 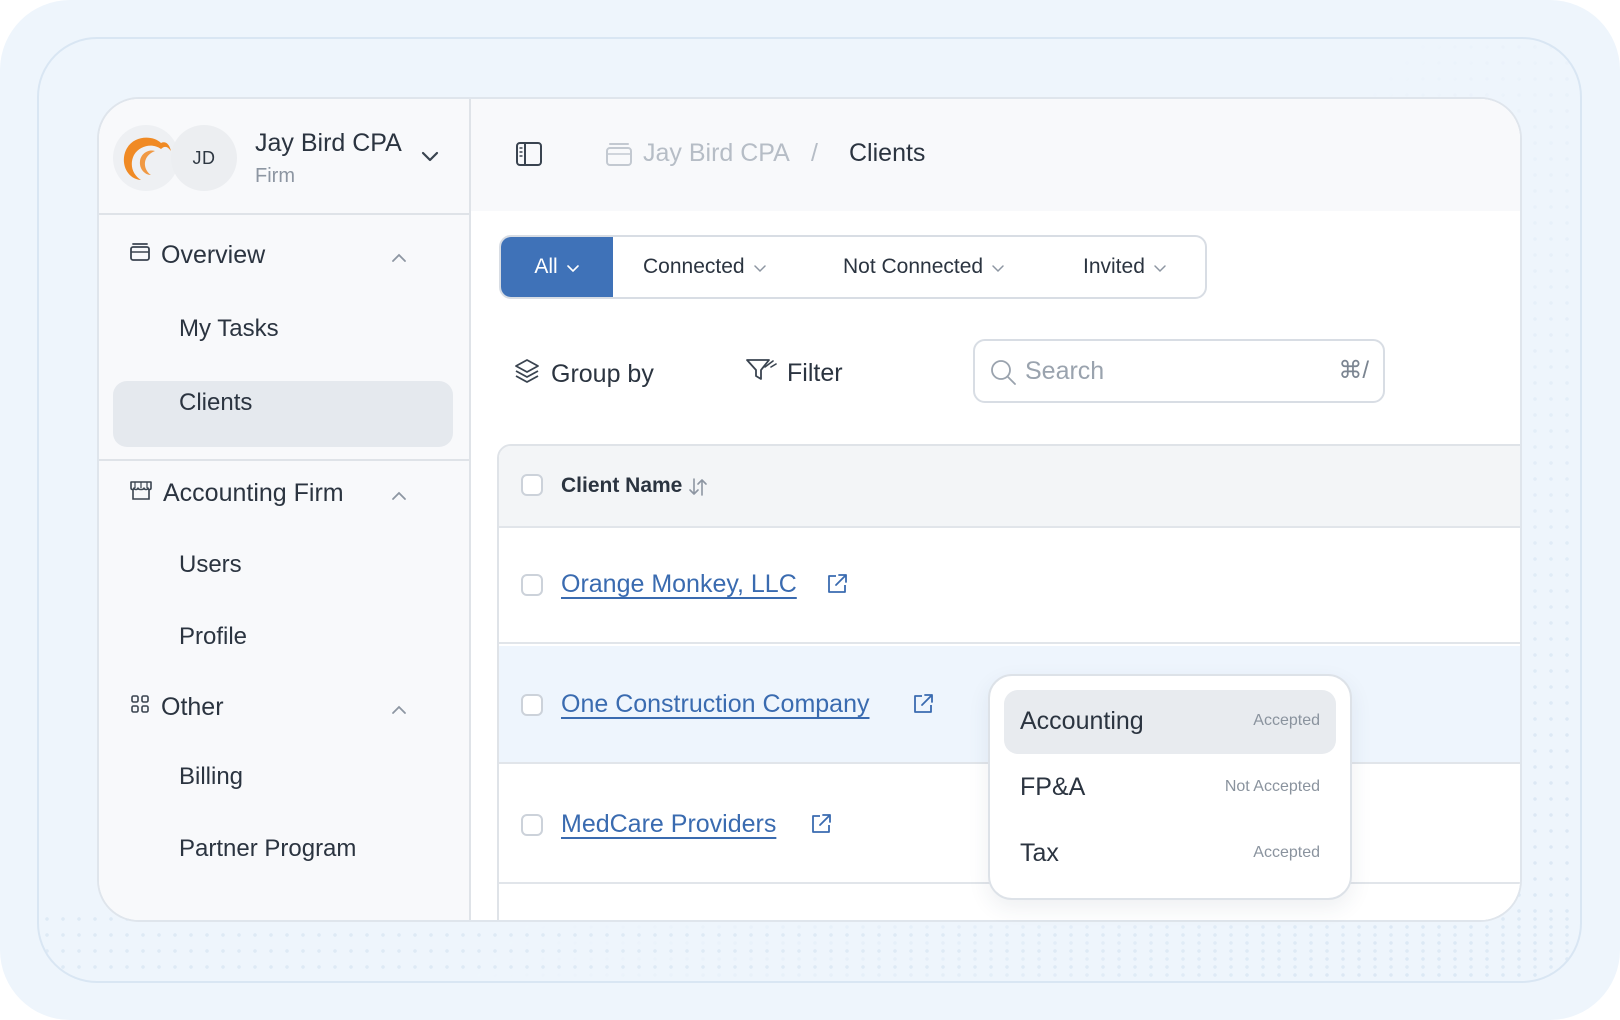 What do you see at coordinates (284, 255) in the screenshot?
I see `nav-section-overview: Overview` at bounding box center [284, 255].